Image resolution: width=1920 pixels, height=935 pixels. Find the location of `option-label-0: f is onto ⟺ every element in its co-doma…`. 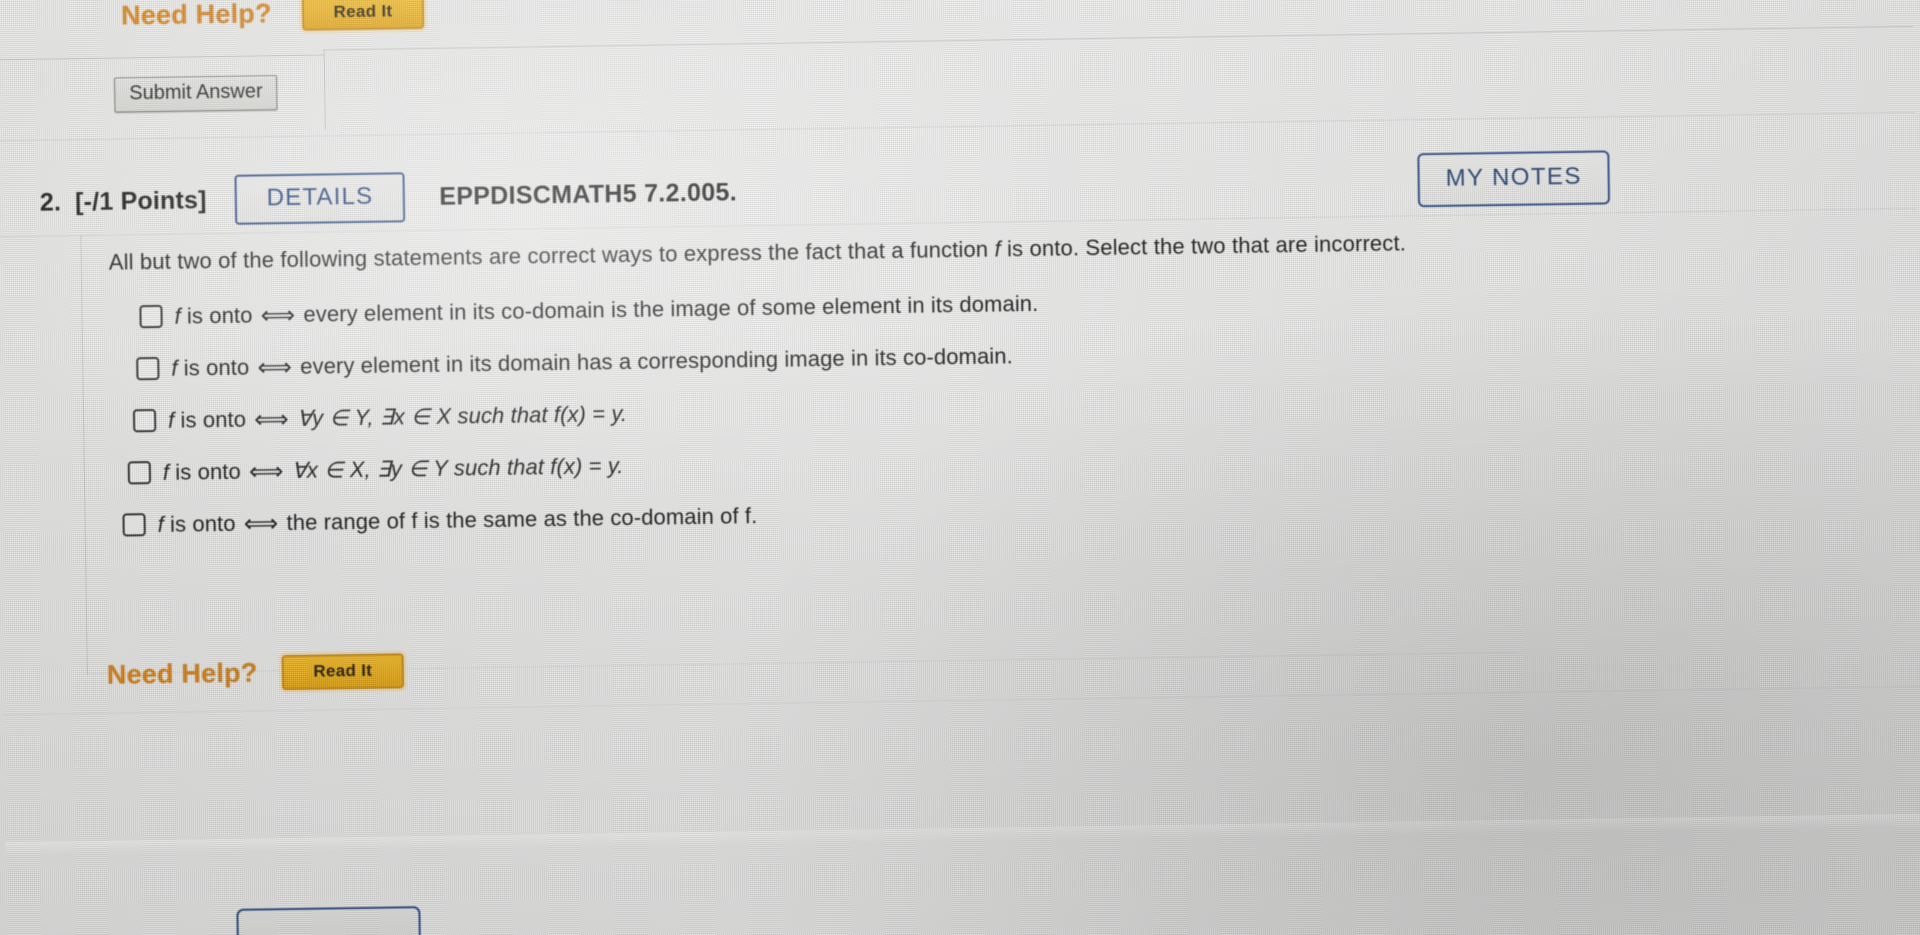

option-label-0: f is onto ⟺ every element in its co-doma… is located at coordinates (606, 309).